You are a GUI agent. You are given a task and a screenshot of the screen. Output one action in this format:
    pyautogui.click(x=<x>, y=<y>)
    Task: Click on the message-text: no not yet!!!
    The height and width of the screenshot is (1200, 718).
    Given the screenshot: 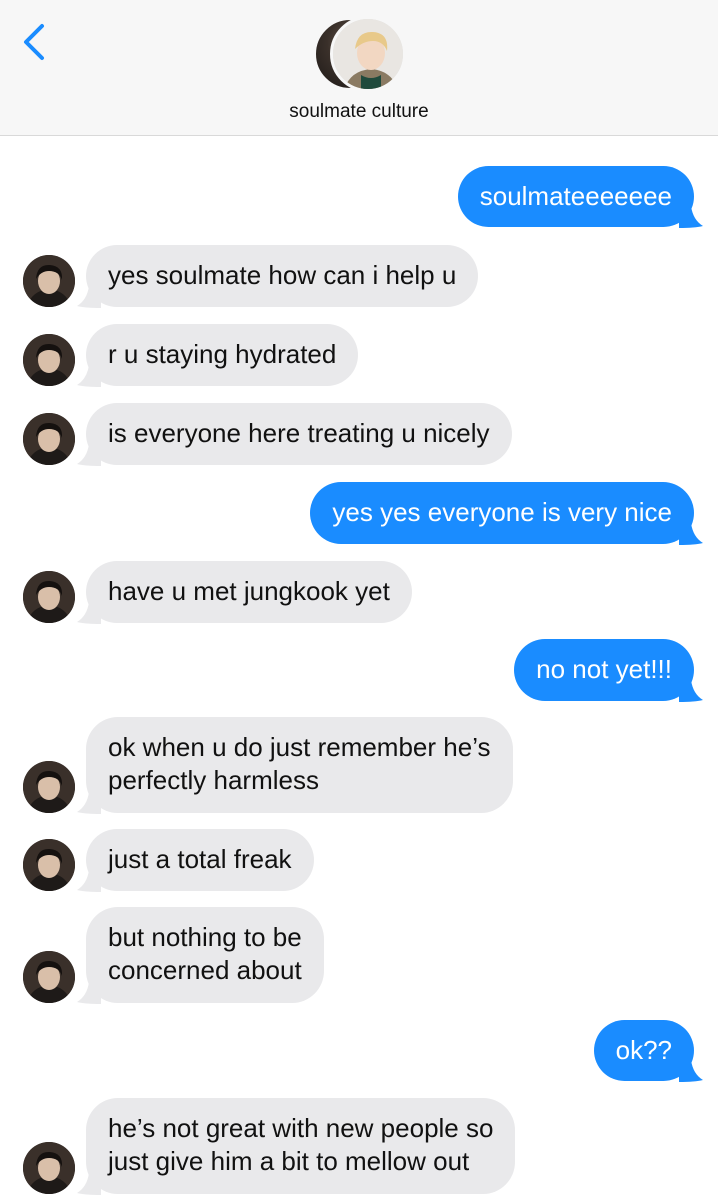 What is the action you would take?
    pyautogui.click(x=604, y=669)
    